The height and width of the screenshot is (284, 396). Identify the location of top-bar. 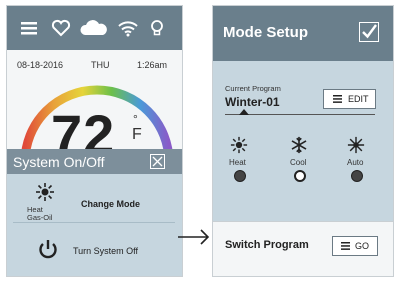
(94, 28).